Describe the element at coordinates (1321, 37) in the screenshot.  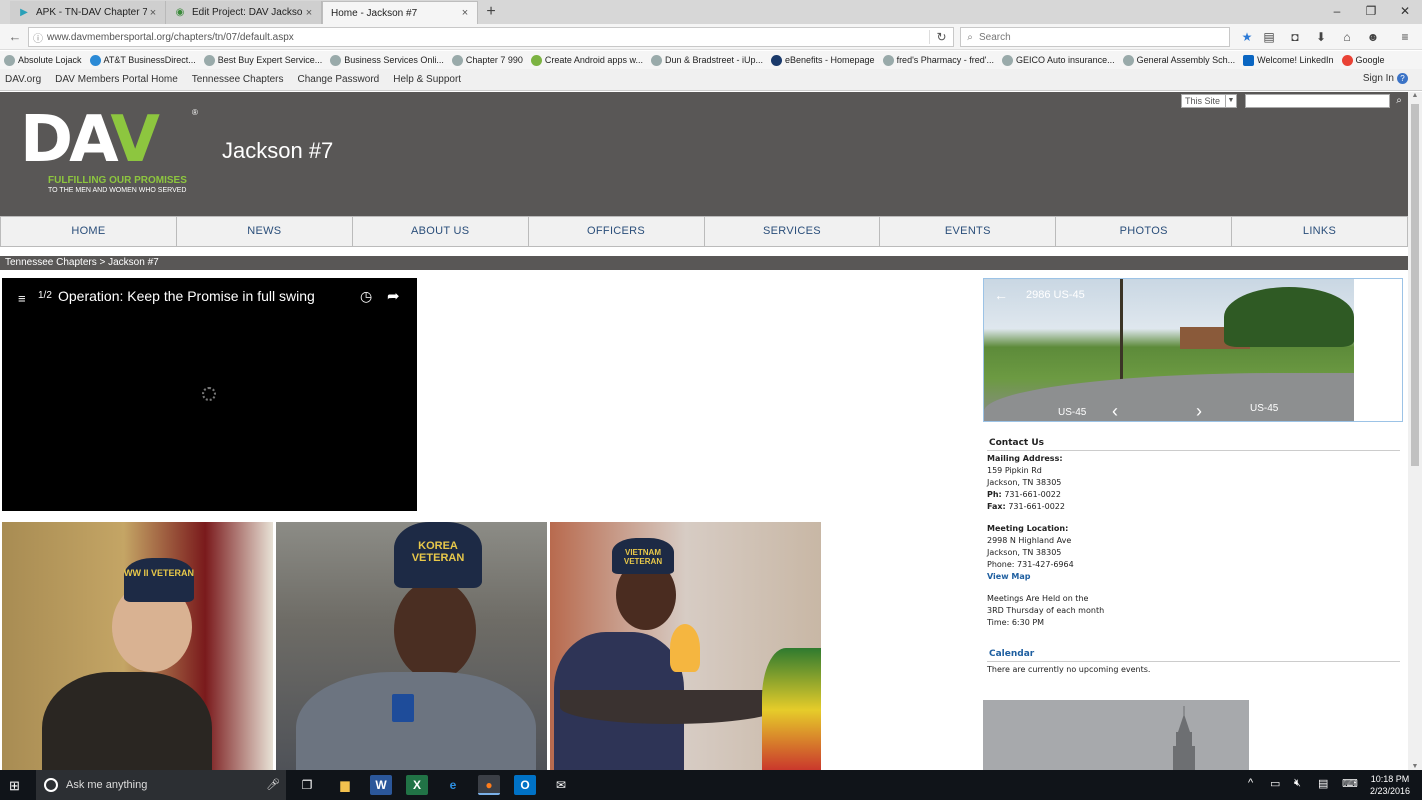
I see `download-icon: ⬇` at that location.